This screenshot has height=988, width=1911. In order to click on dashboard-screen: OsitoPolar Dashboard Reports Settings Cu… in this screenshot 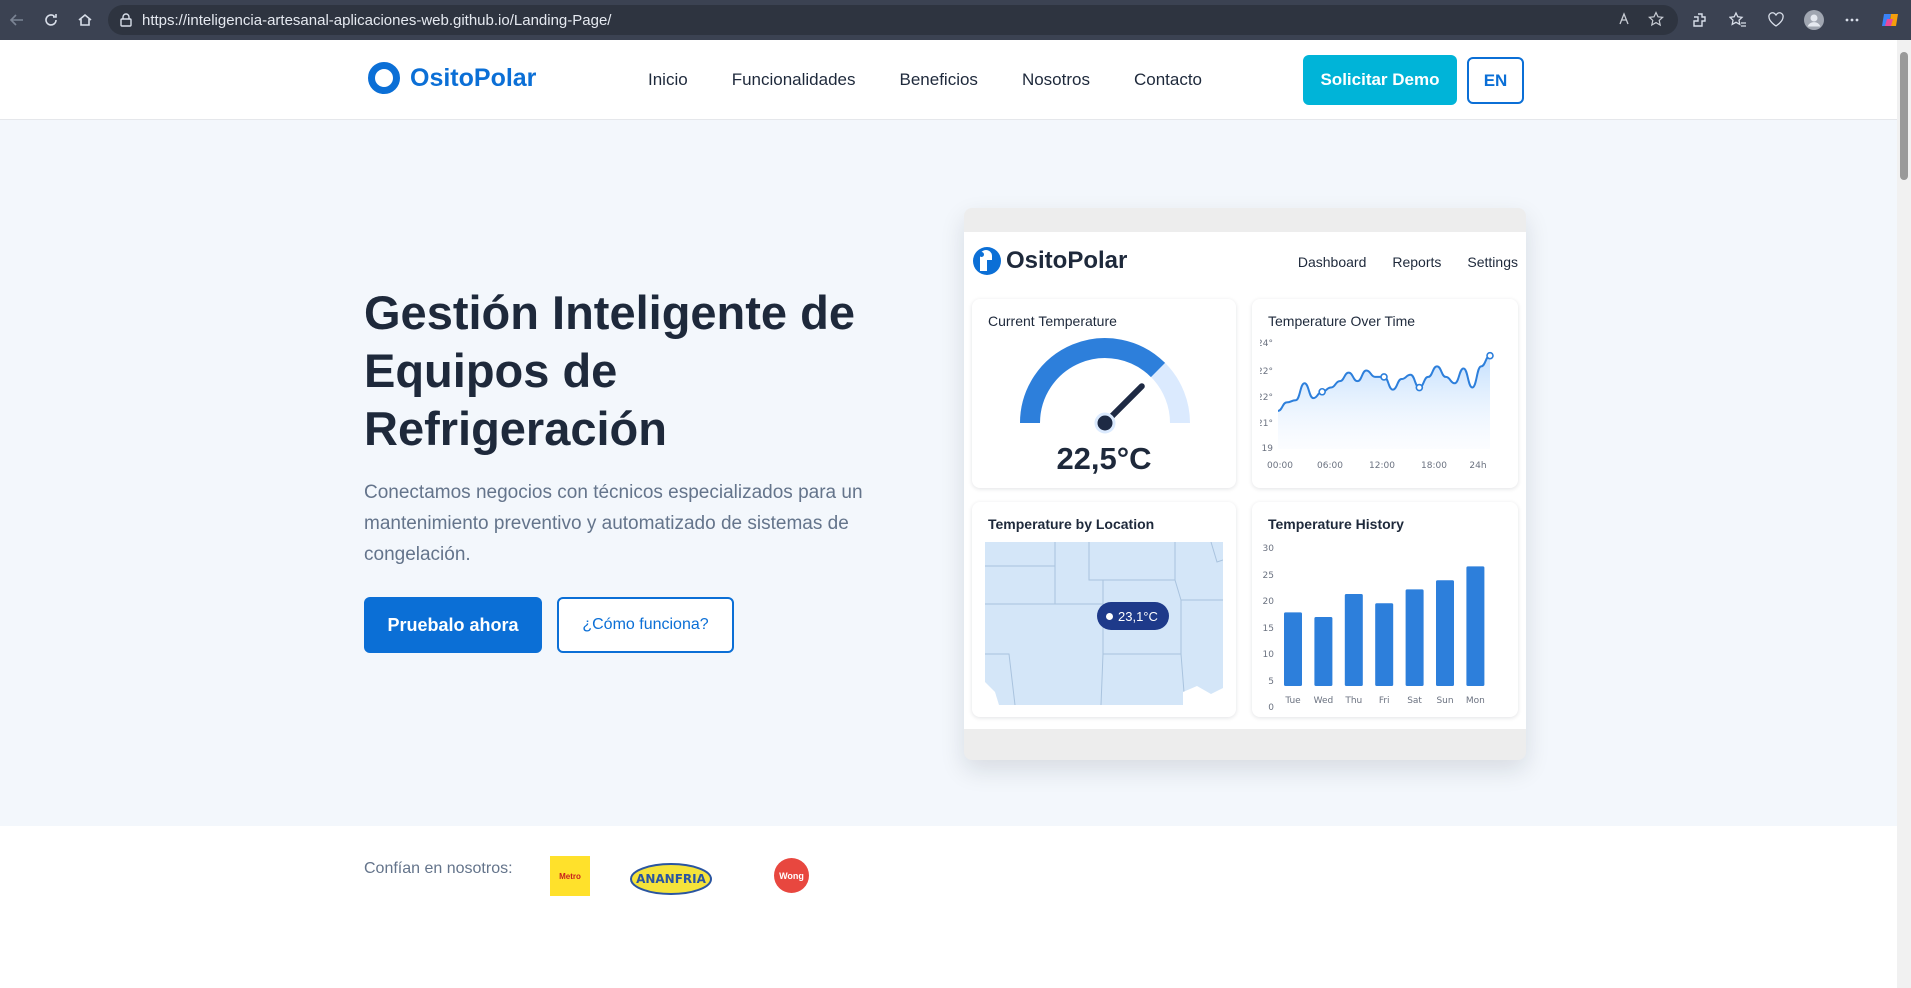, I will do `click(1245, 480)`.